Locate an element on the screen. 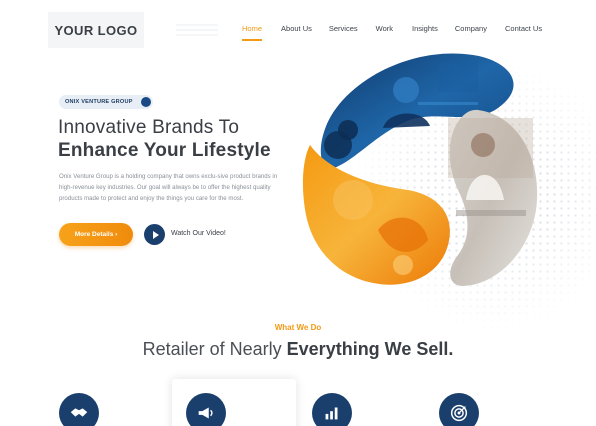  section-title: Retailer of Nearly Everything We Sell. is located at coordinates (298, 349).